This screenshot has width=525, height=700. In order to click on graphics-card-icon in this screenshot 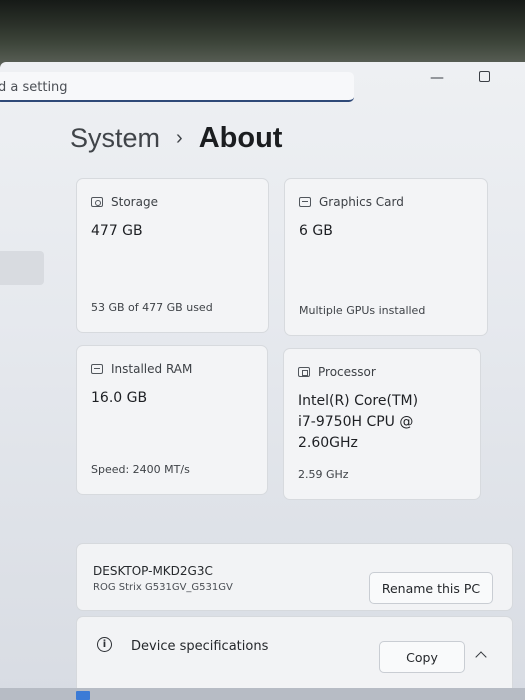, I will do `click(305, 202)`.